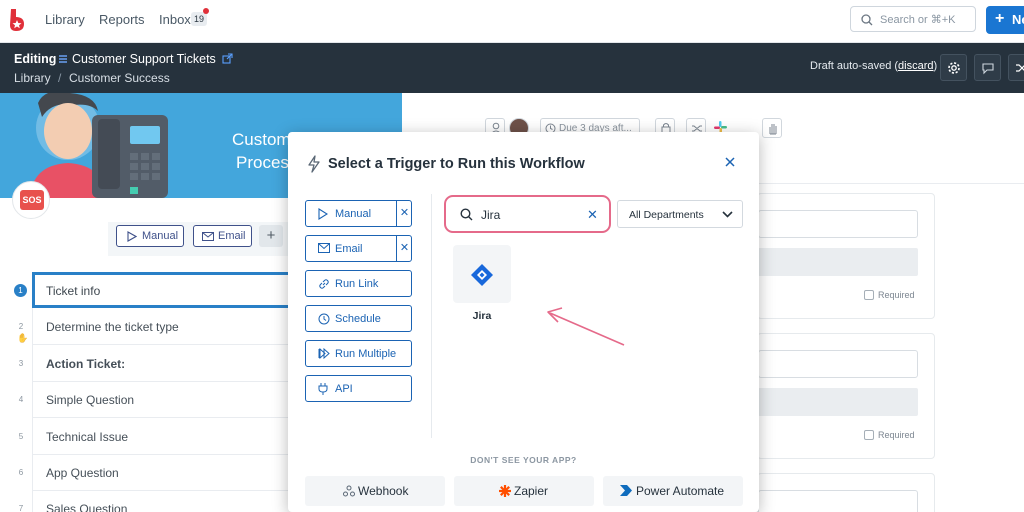  Describe the element at coordinates (666, 215) in the screenshot. I see `department-value: All Departments` at that location.